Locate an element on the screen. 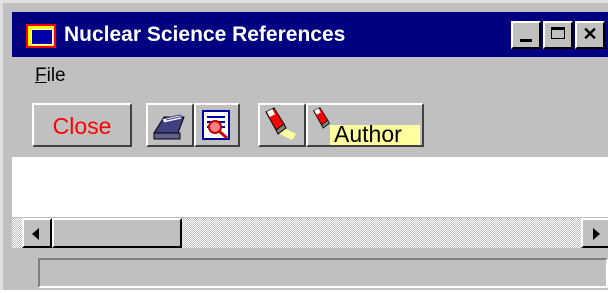 This screenshot has width=608, height=293. maximize-button is located at coordinates (558, 35).